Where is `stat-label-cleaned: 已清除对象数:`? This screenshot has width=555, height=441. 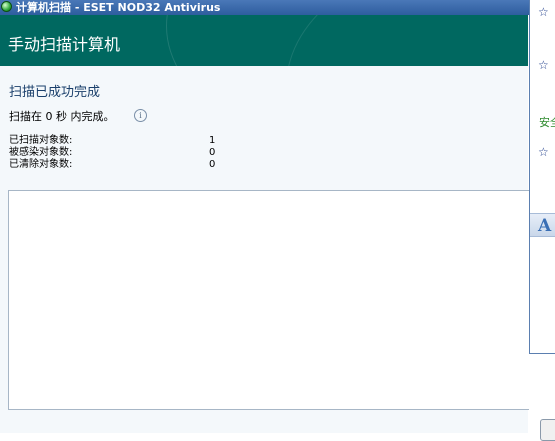 stat-label-cleaned: 已清除对象数: is located at coordinates (41, 164).